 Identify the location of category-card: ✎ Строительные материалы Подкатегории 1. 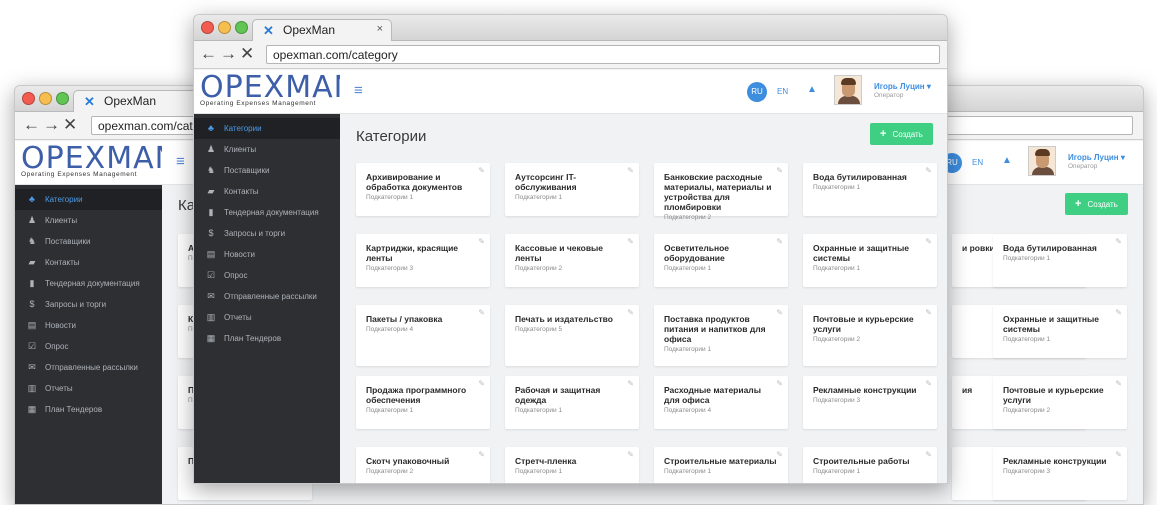
(721, 465).